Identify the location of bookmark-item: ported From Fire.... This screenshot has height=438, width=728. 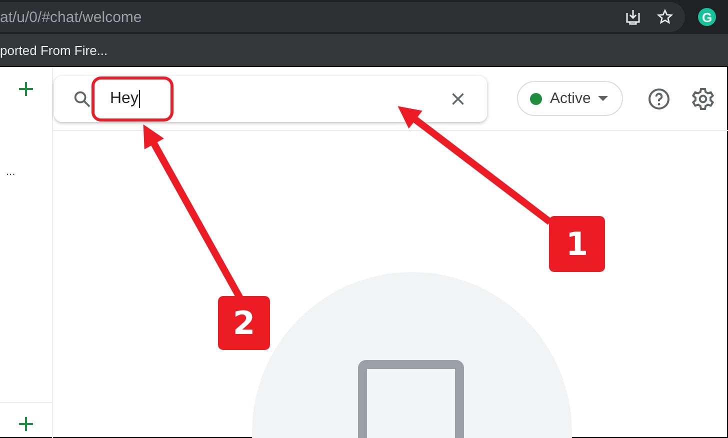
(54, 50).